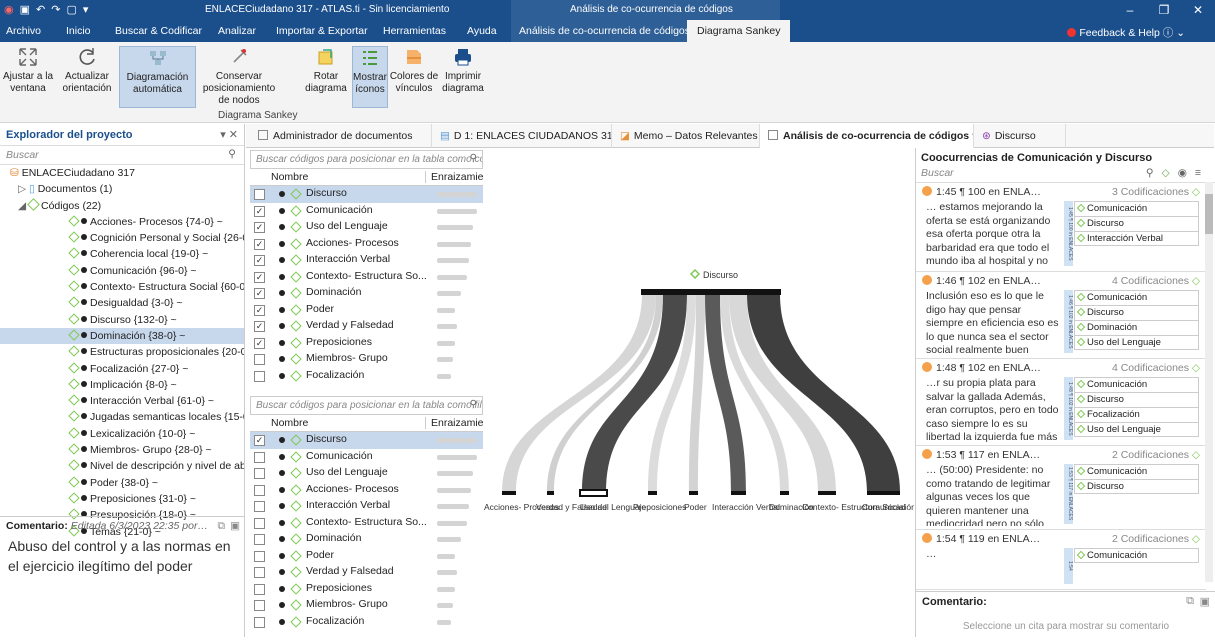  I want to click on code-table-row: Acciones- Procesos, so click(366, 490).